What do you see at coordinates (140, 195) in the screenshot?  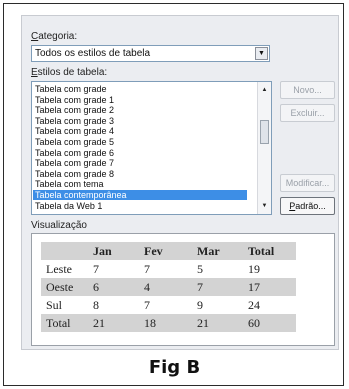 I see `list-item: Tabela contemporânea` at bounding box center [140, 195].